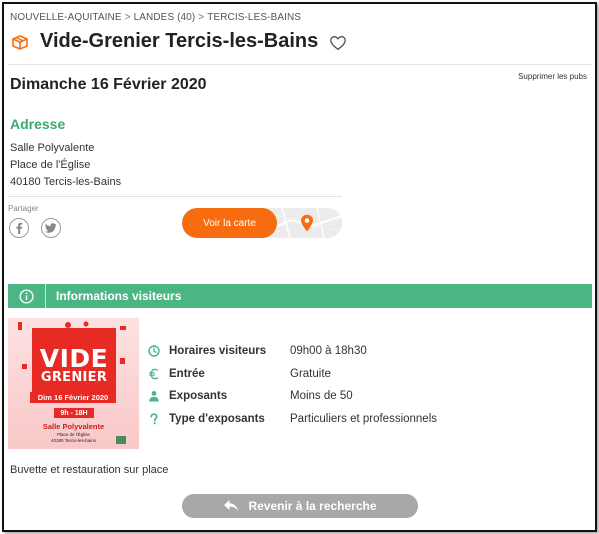  I want to click on address-line-venue: Salle Polyvalente, so click(52, 148).